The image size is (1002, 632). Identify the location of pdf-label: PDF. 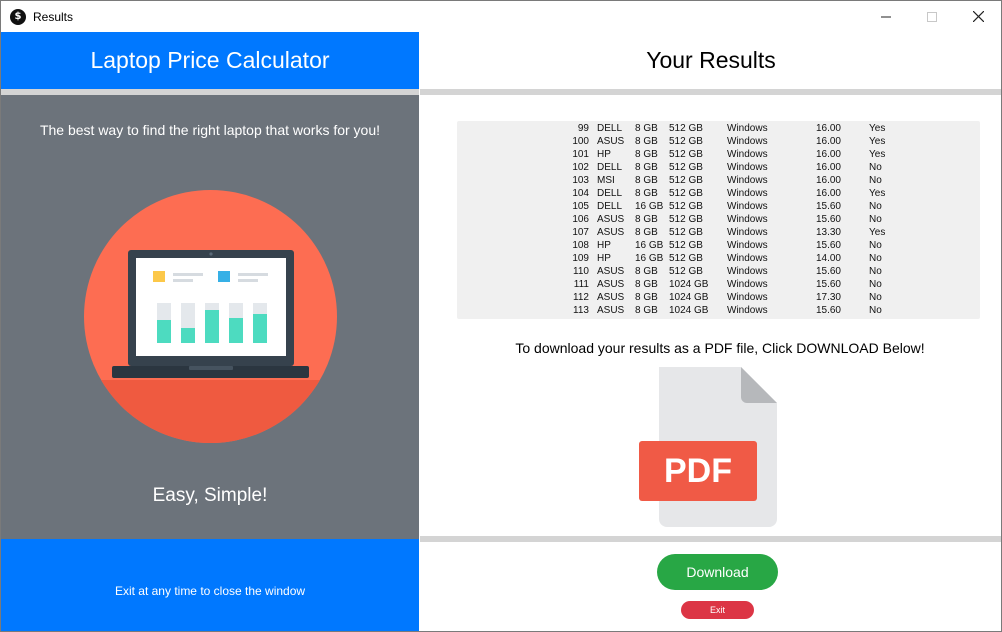
(698, 471).